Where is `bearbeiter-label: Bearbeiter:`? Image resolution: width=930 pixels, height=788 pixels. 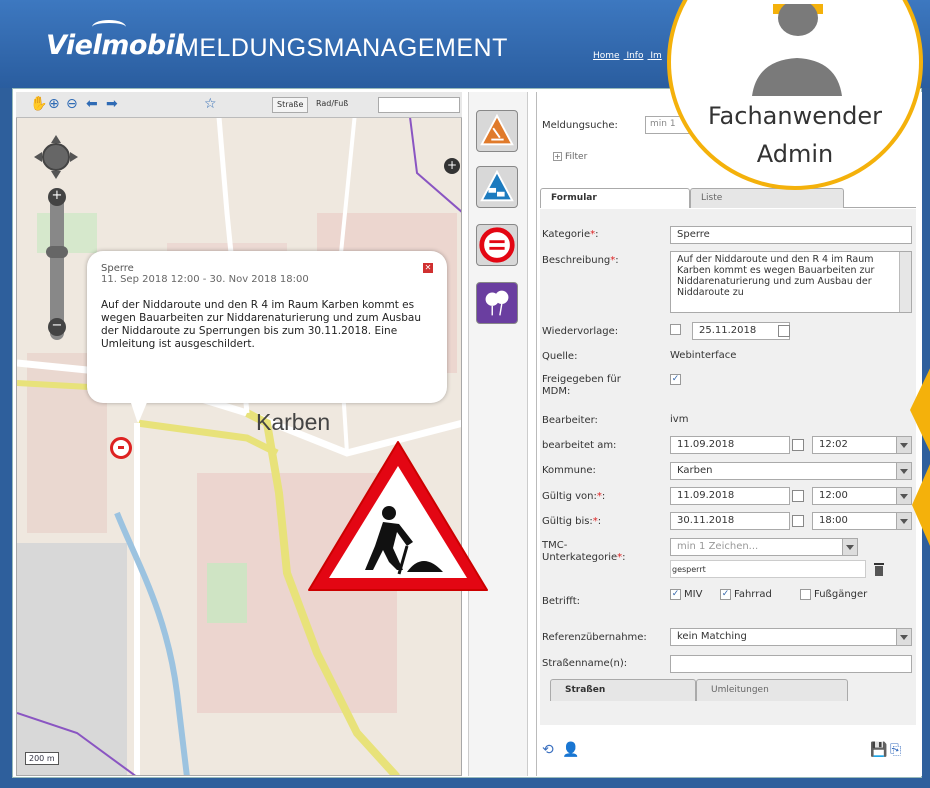 bearbeiter-label: Bearbeiter: is located at coordinates (570, 420).